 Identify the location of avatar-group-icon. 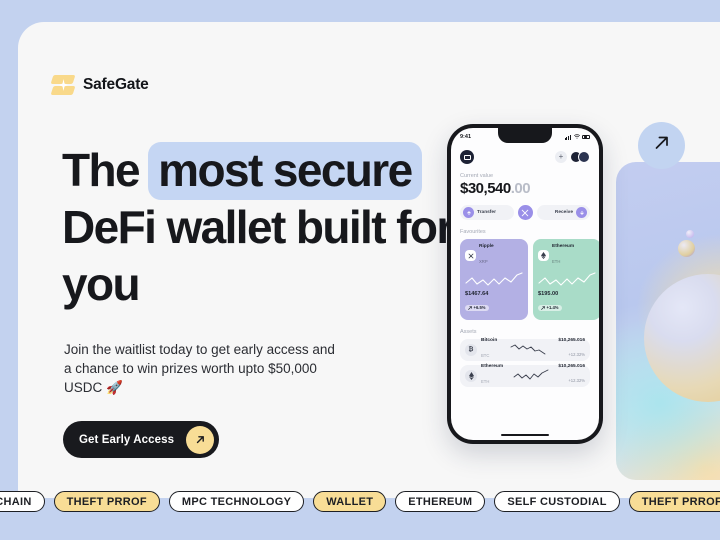
(580, 157).